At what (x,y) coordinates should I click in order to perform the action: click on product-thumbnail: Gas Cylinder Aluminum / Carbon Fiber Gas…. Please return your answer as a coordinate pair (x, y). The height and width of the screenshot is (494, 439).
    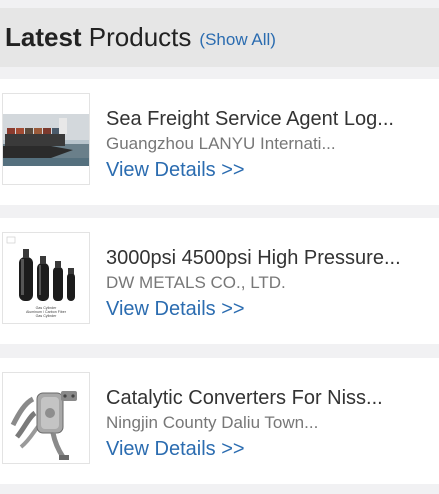
    Looking at the image, I should click on (46, 278).